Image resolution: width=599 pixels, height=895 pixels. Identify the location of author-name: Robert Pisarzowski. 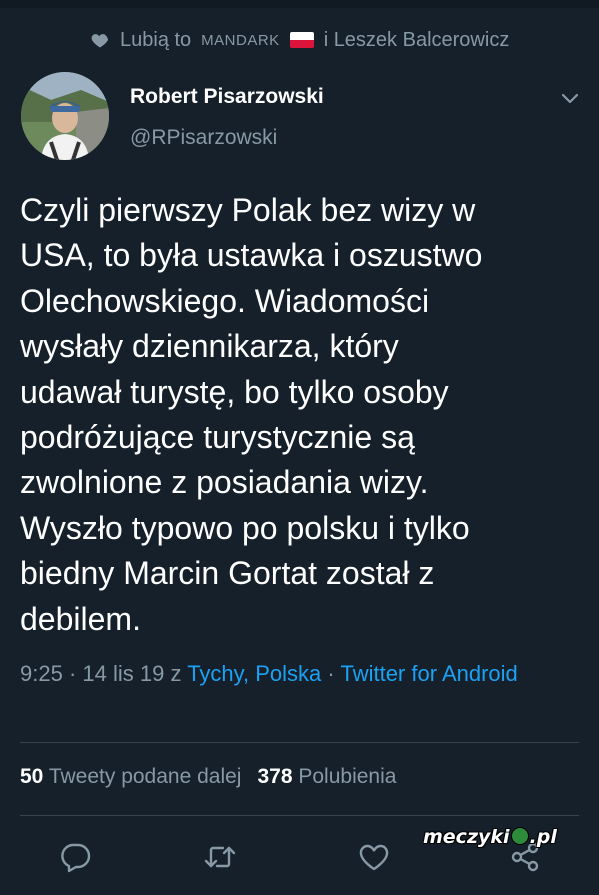
(227, 97).